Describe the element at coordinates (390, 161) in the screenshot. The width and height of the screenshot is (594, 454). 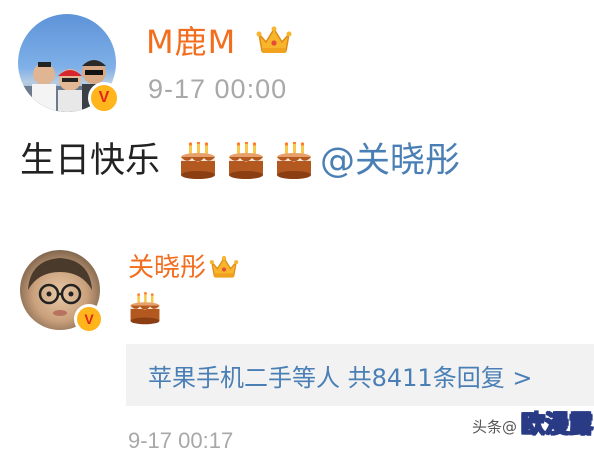
I see `mention-link: @关晓彤` at that location.